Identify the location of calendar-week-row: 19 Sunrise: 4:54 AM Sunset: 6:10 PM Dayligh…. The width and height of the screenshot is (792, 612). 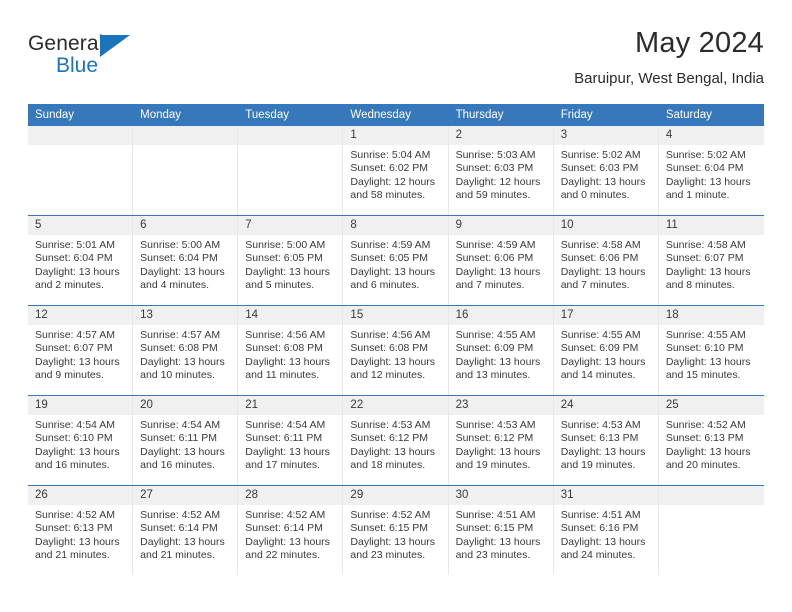
(396, 440).